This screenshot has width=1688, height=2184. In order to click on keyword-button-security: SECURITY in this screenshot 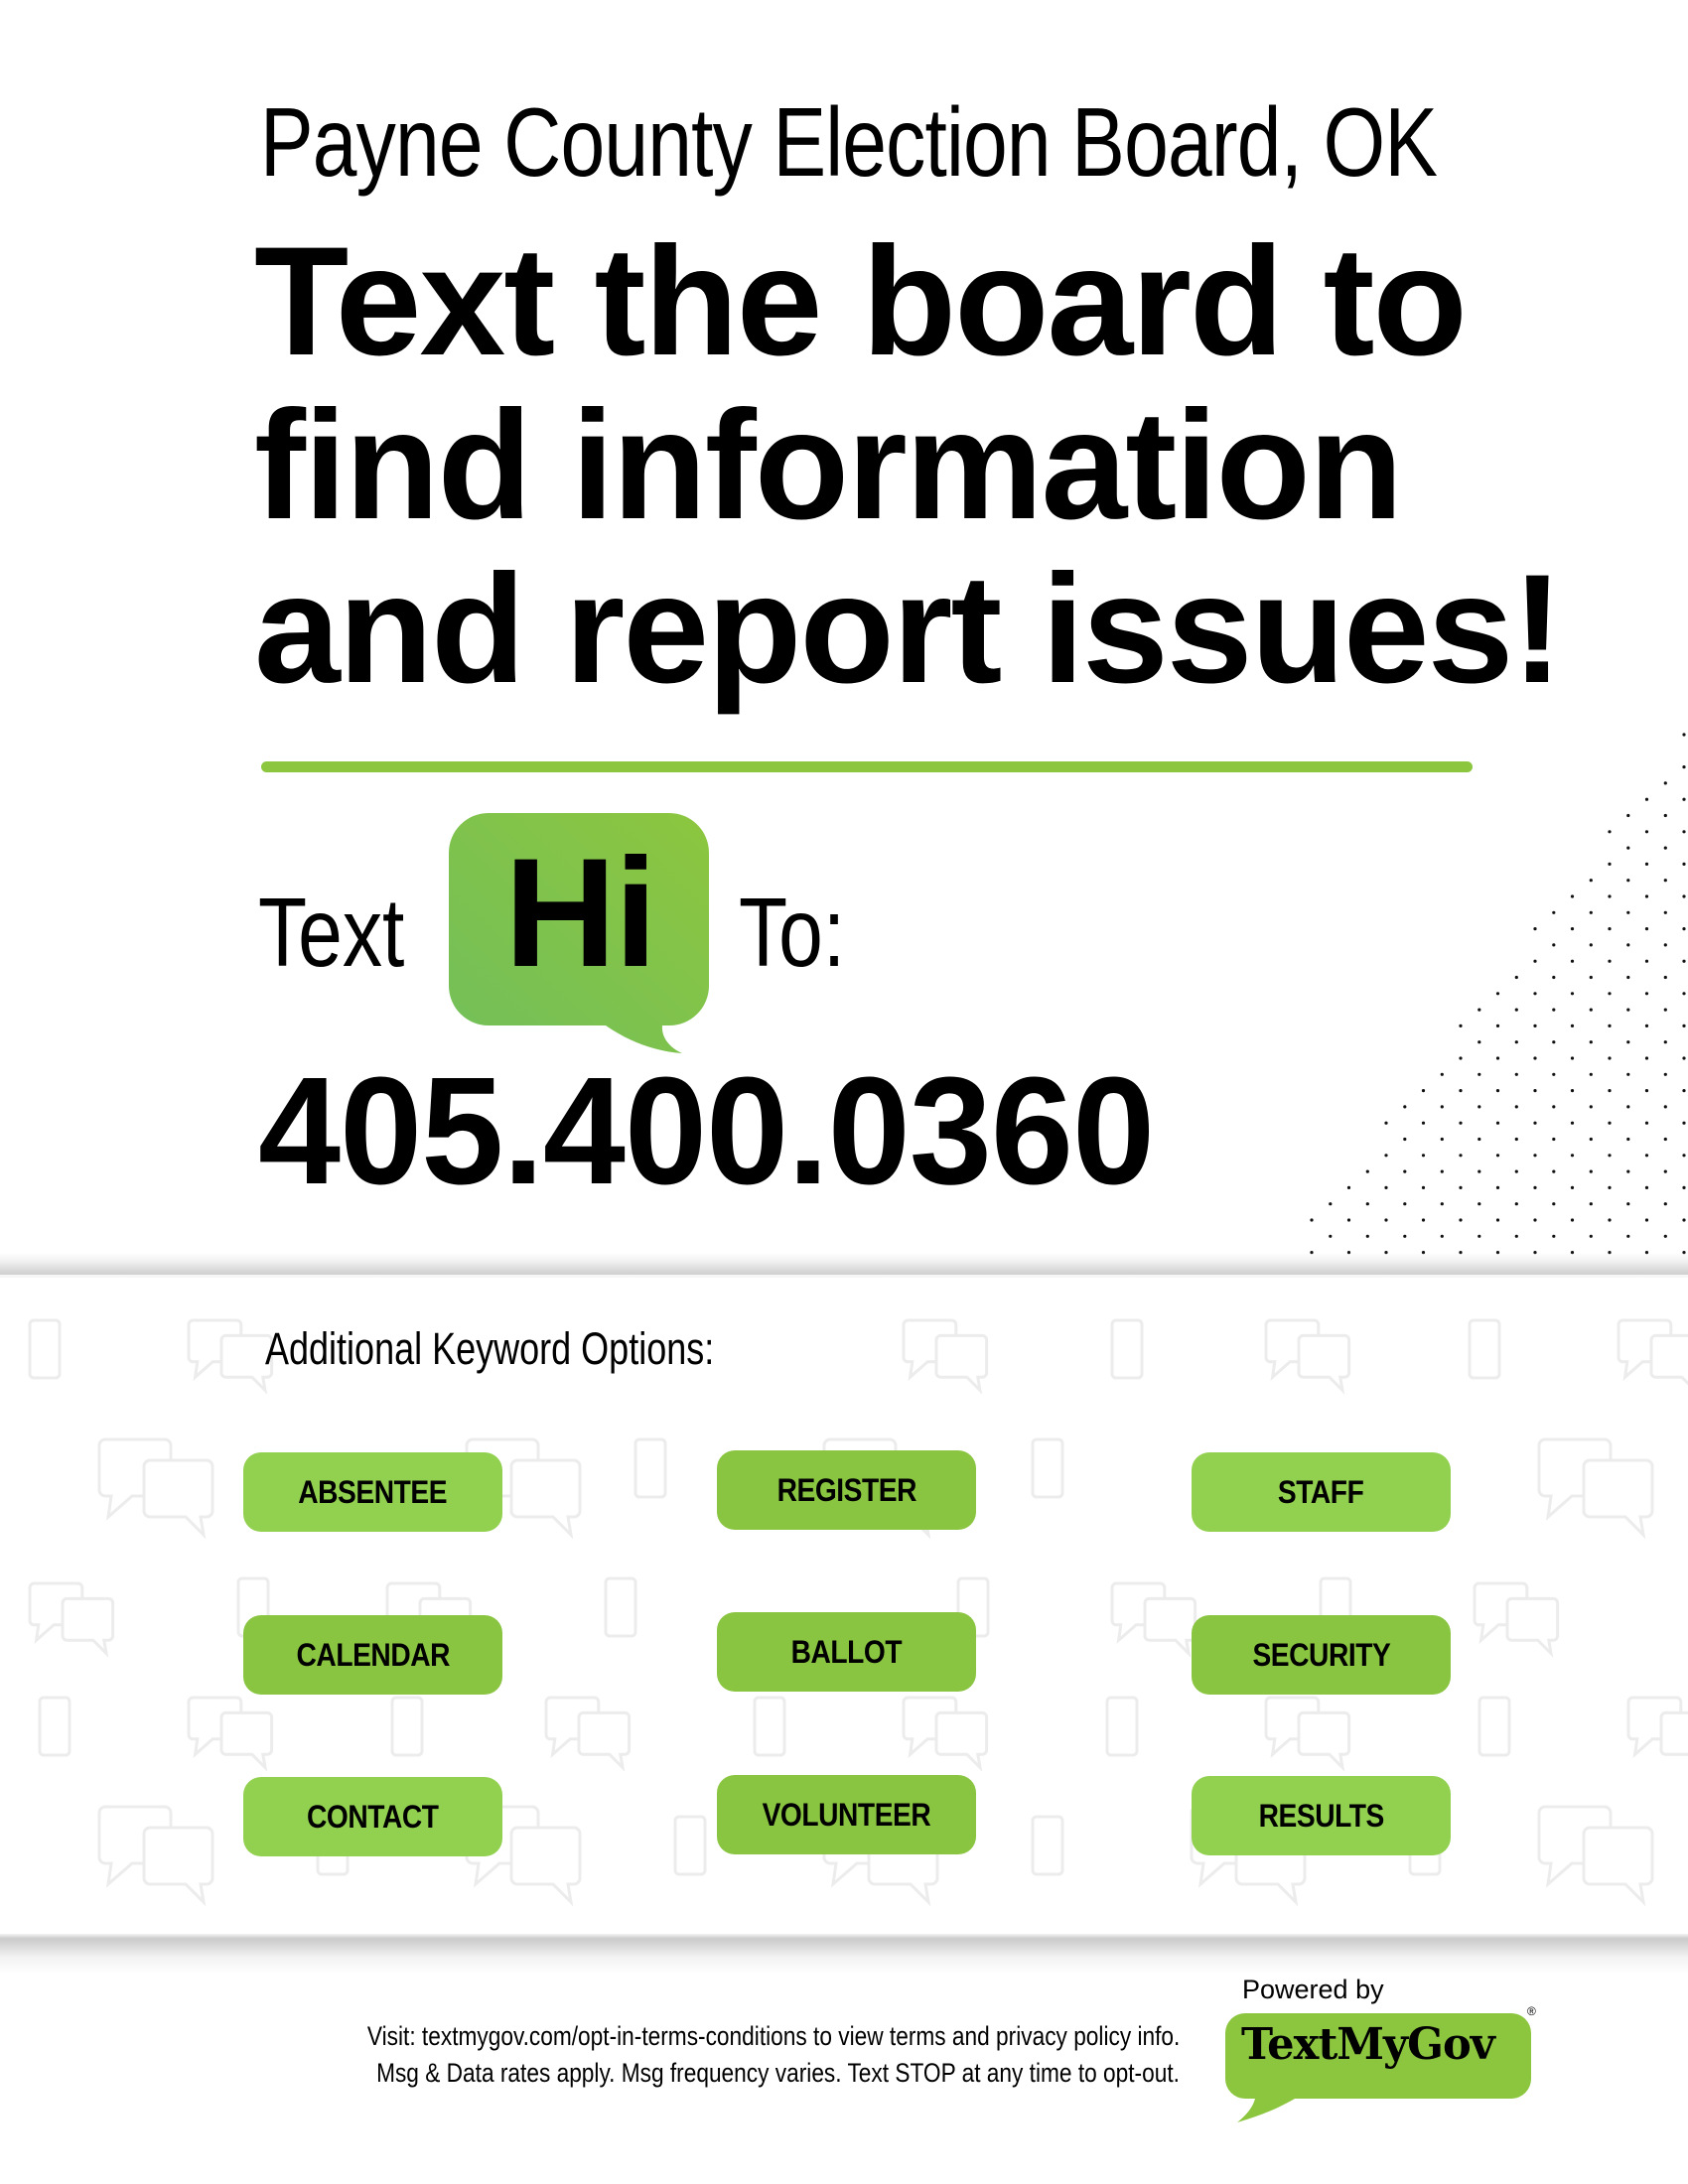, I will do `click(1321, 1655)`.